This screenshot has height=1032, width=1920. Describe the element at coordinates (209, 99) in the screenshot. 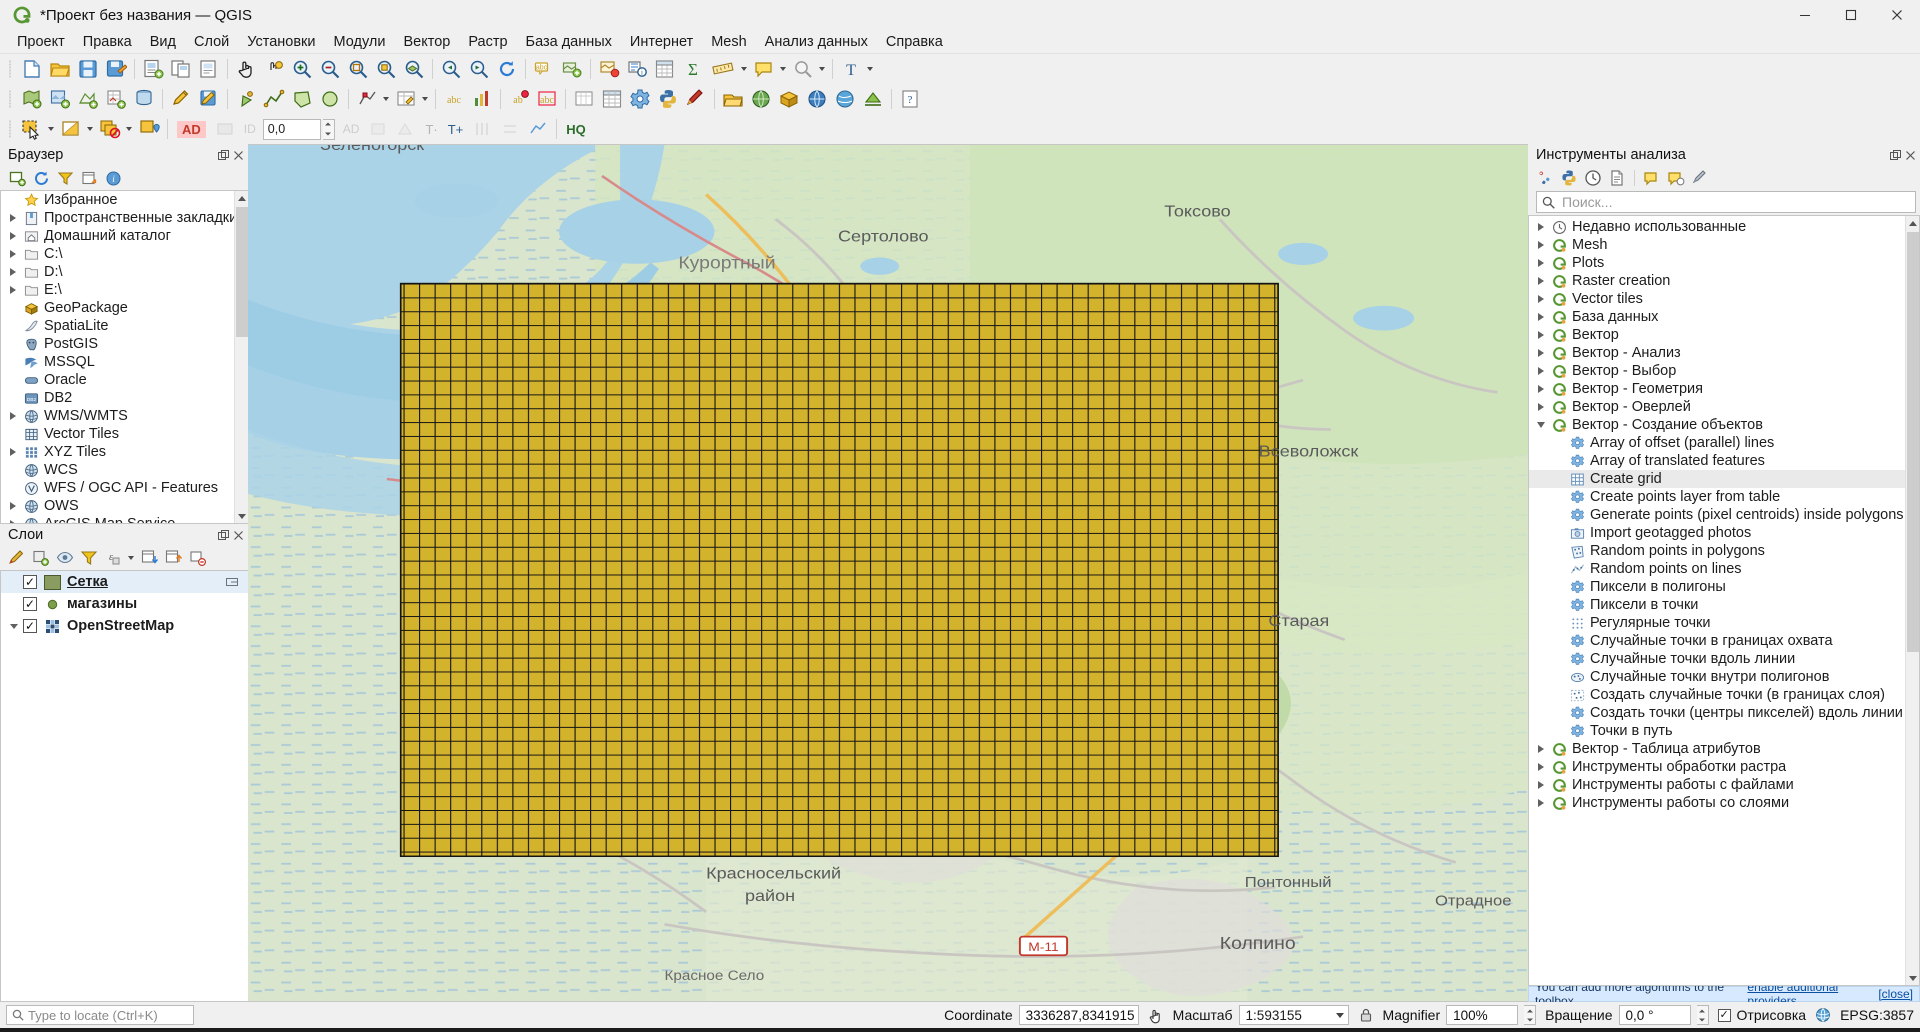

I see `save-layer-edits-button` at that location.